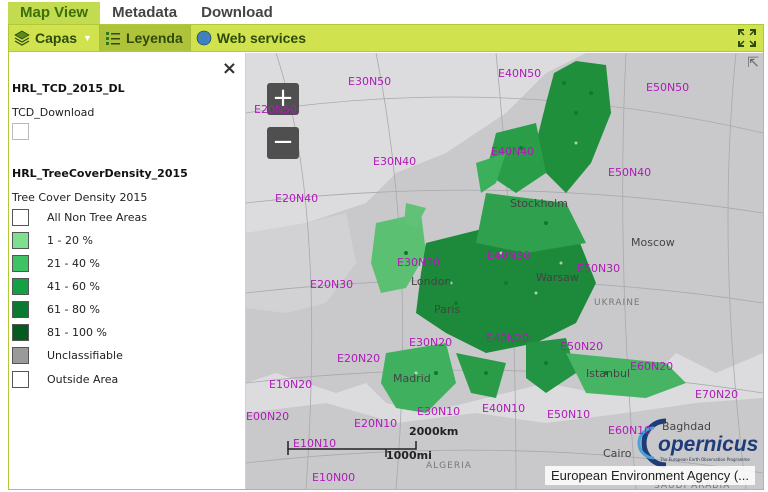  Describe the element at coordinates (261, 38) in the screenshot. I see `web-services-label: Web services` at that location.